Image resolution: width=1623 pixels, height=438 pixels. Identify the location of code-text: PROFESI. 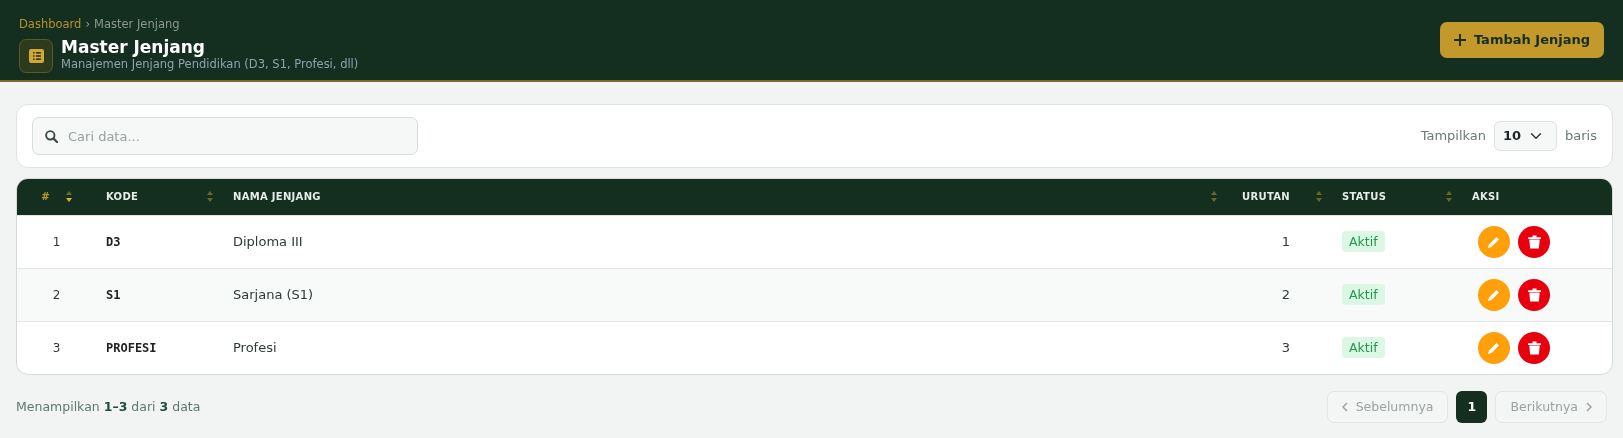
(131, 348).